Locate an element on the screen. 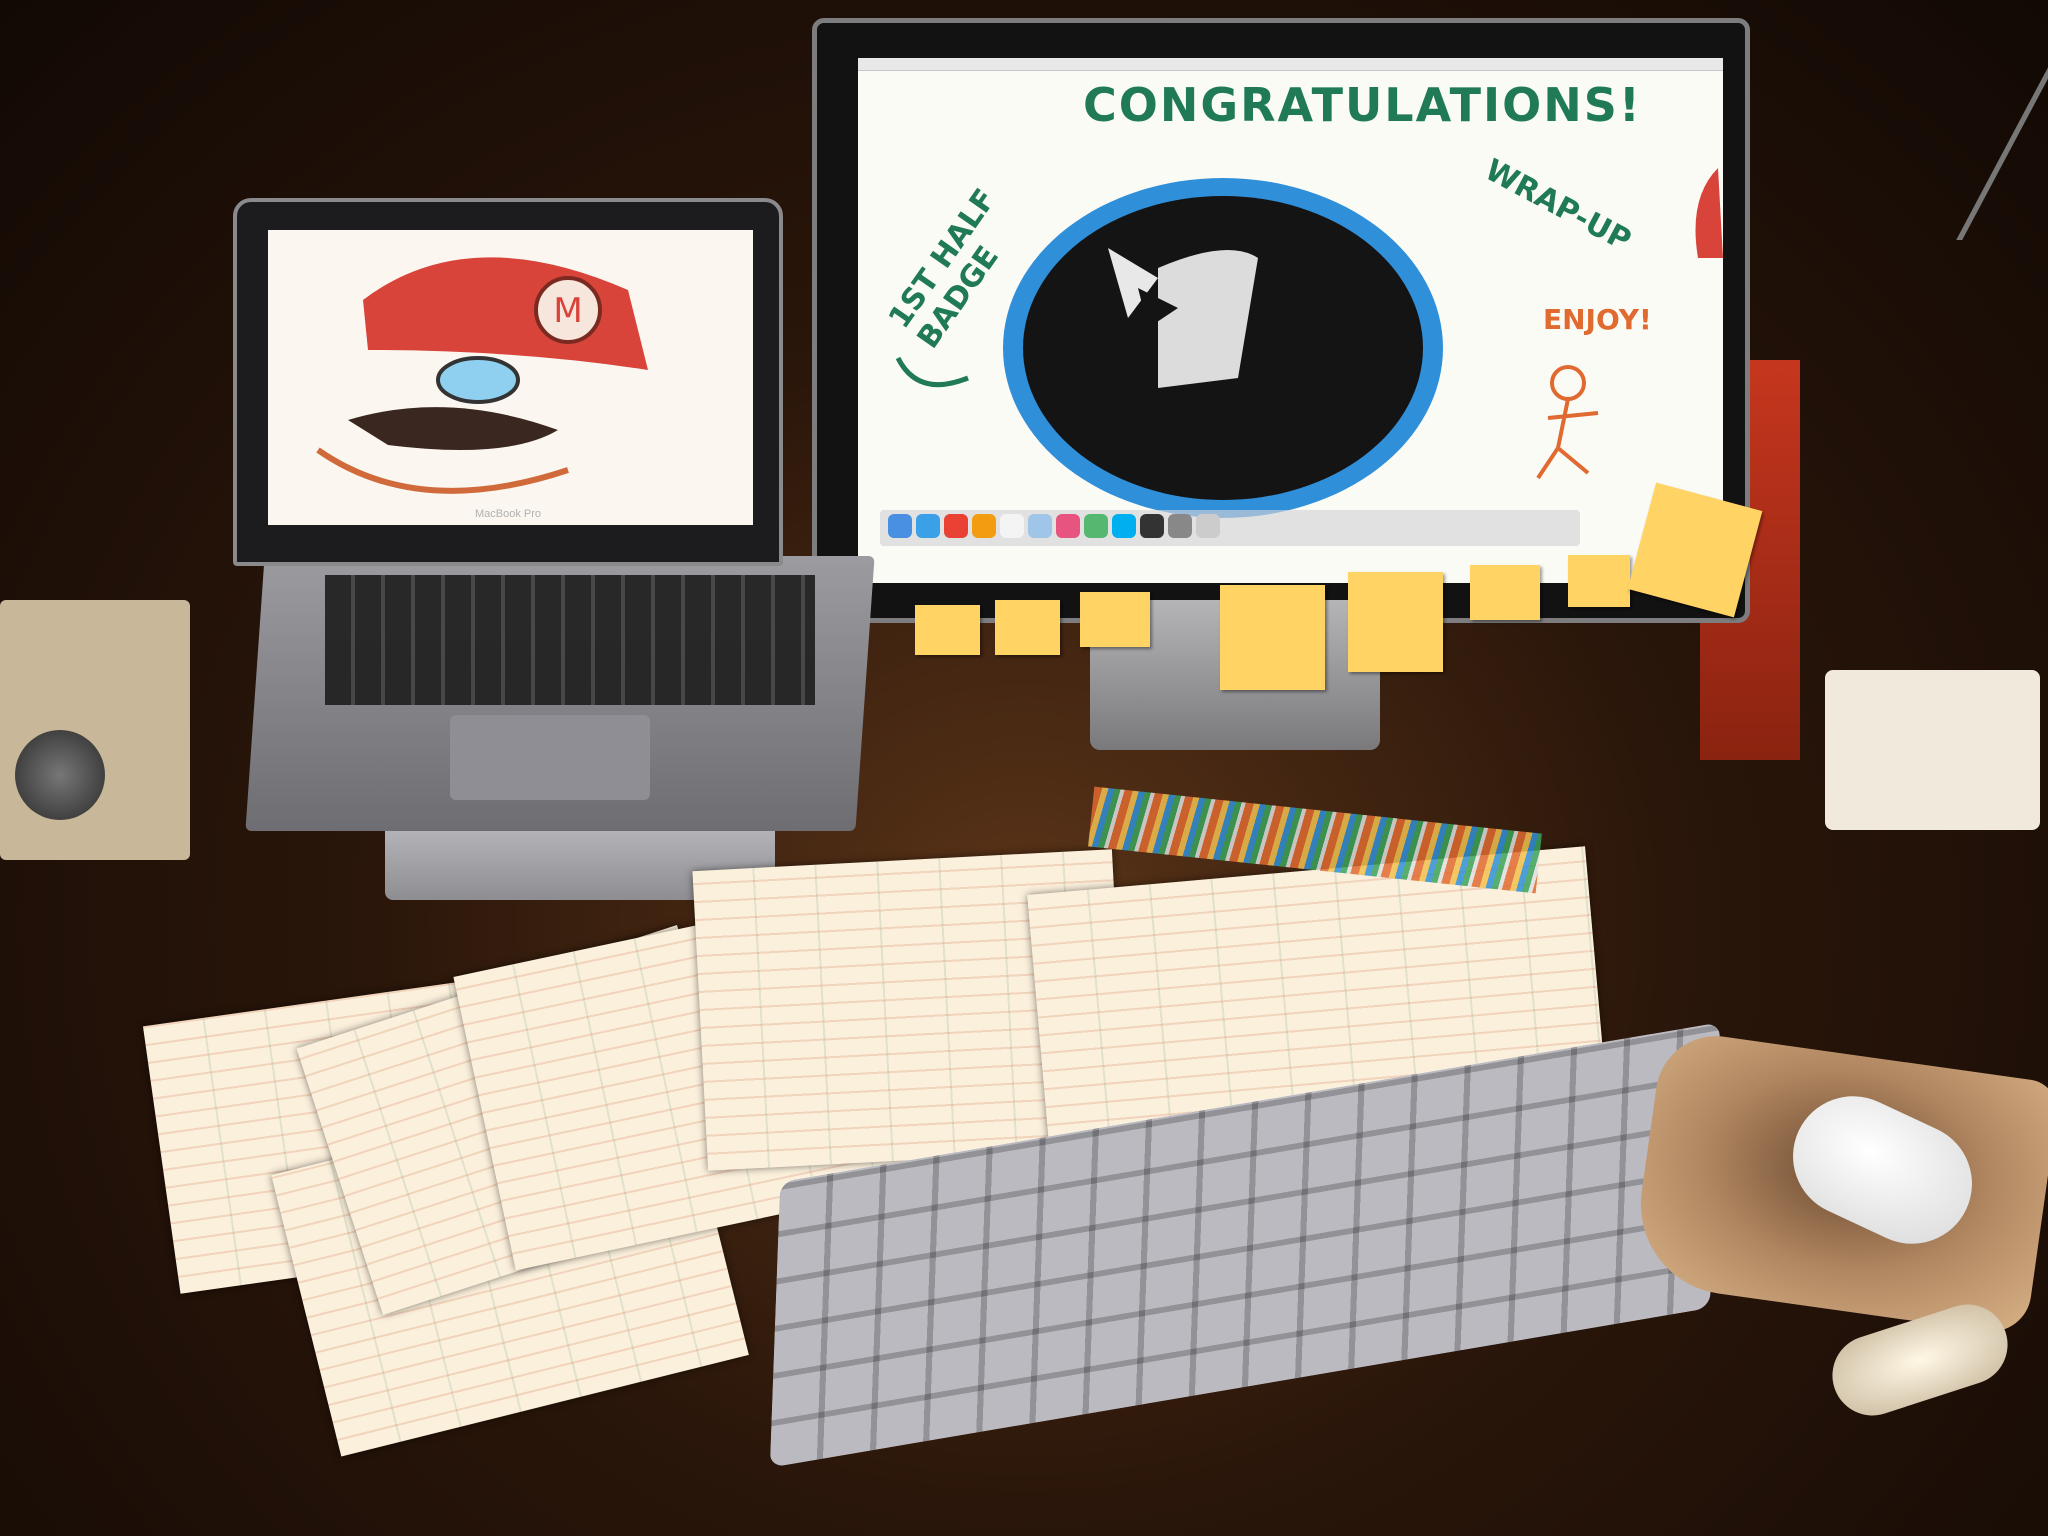 Image resolution: width=2048 pixels, height=1536 pixels. trash-icon is located at coordinates (1208, 526).